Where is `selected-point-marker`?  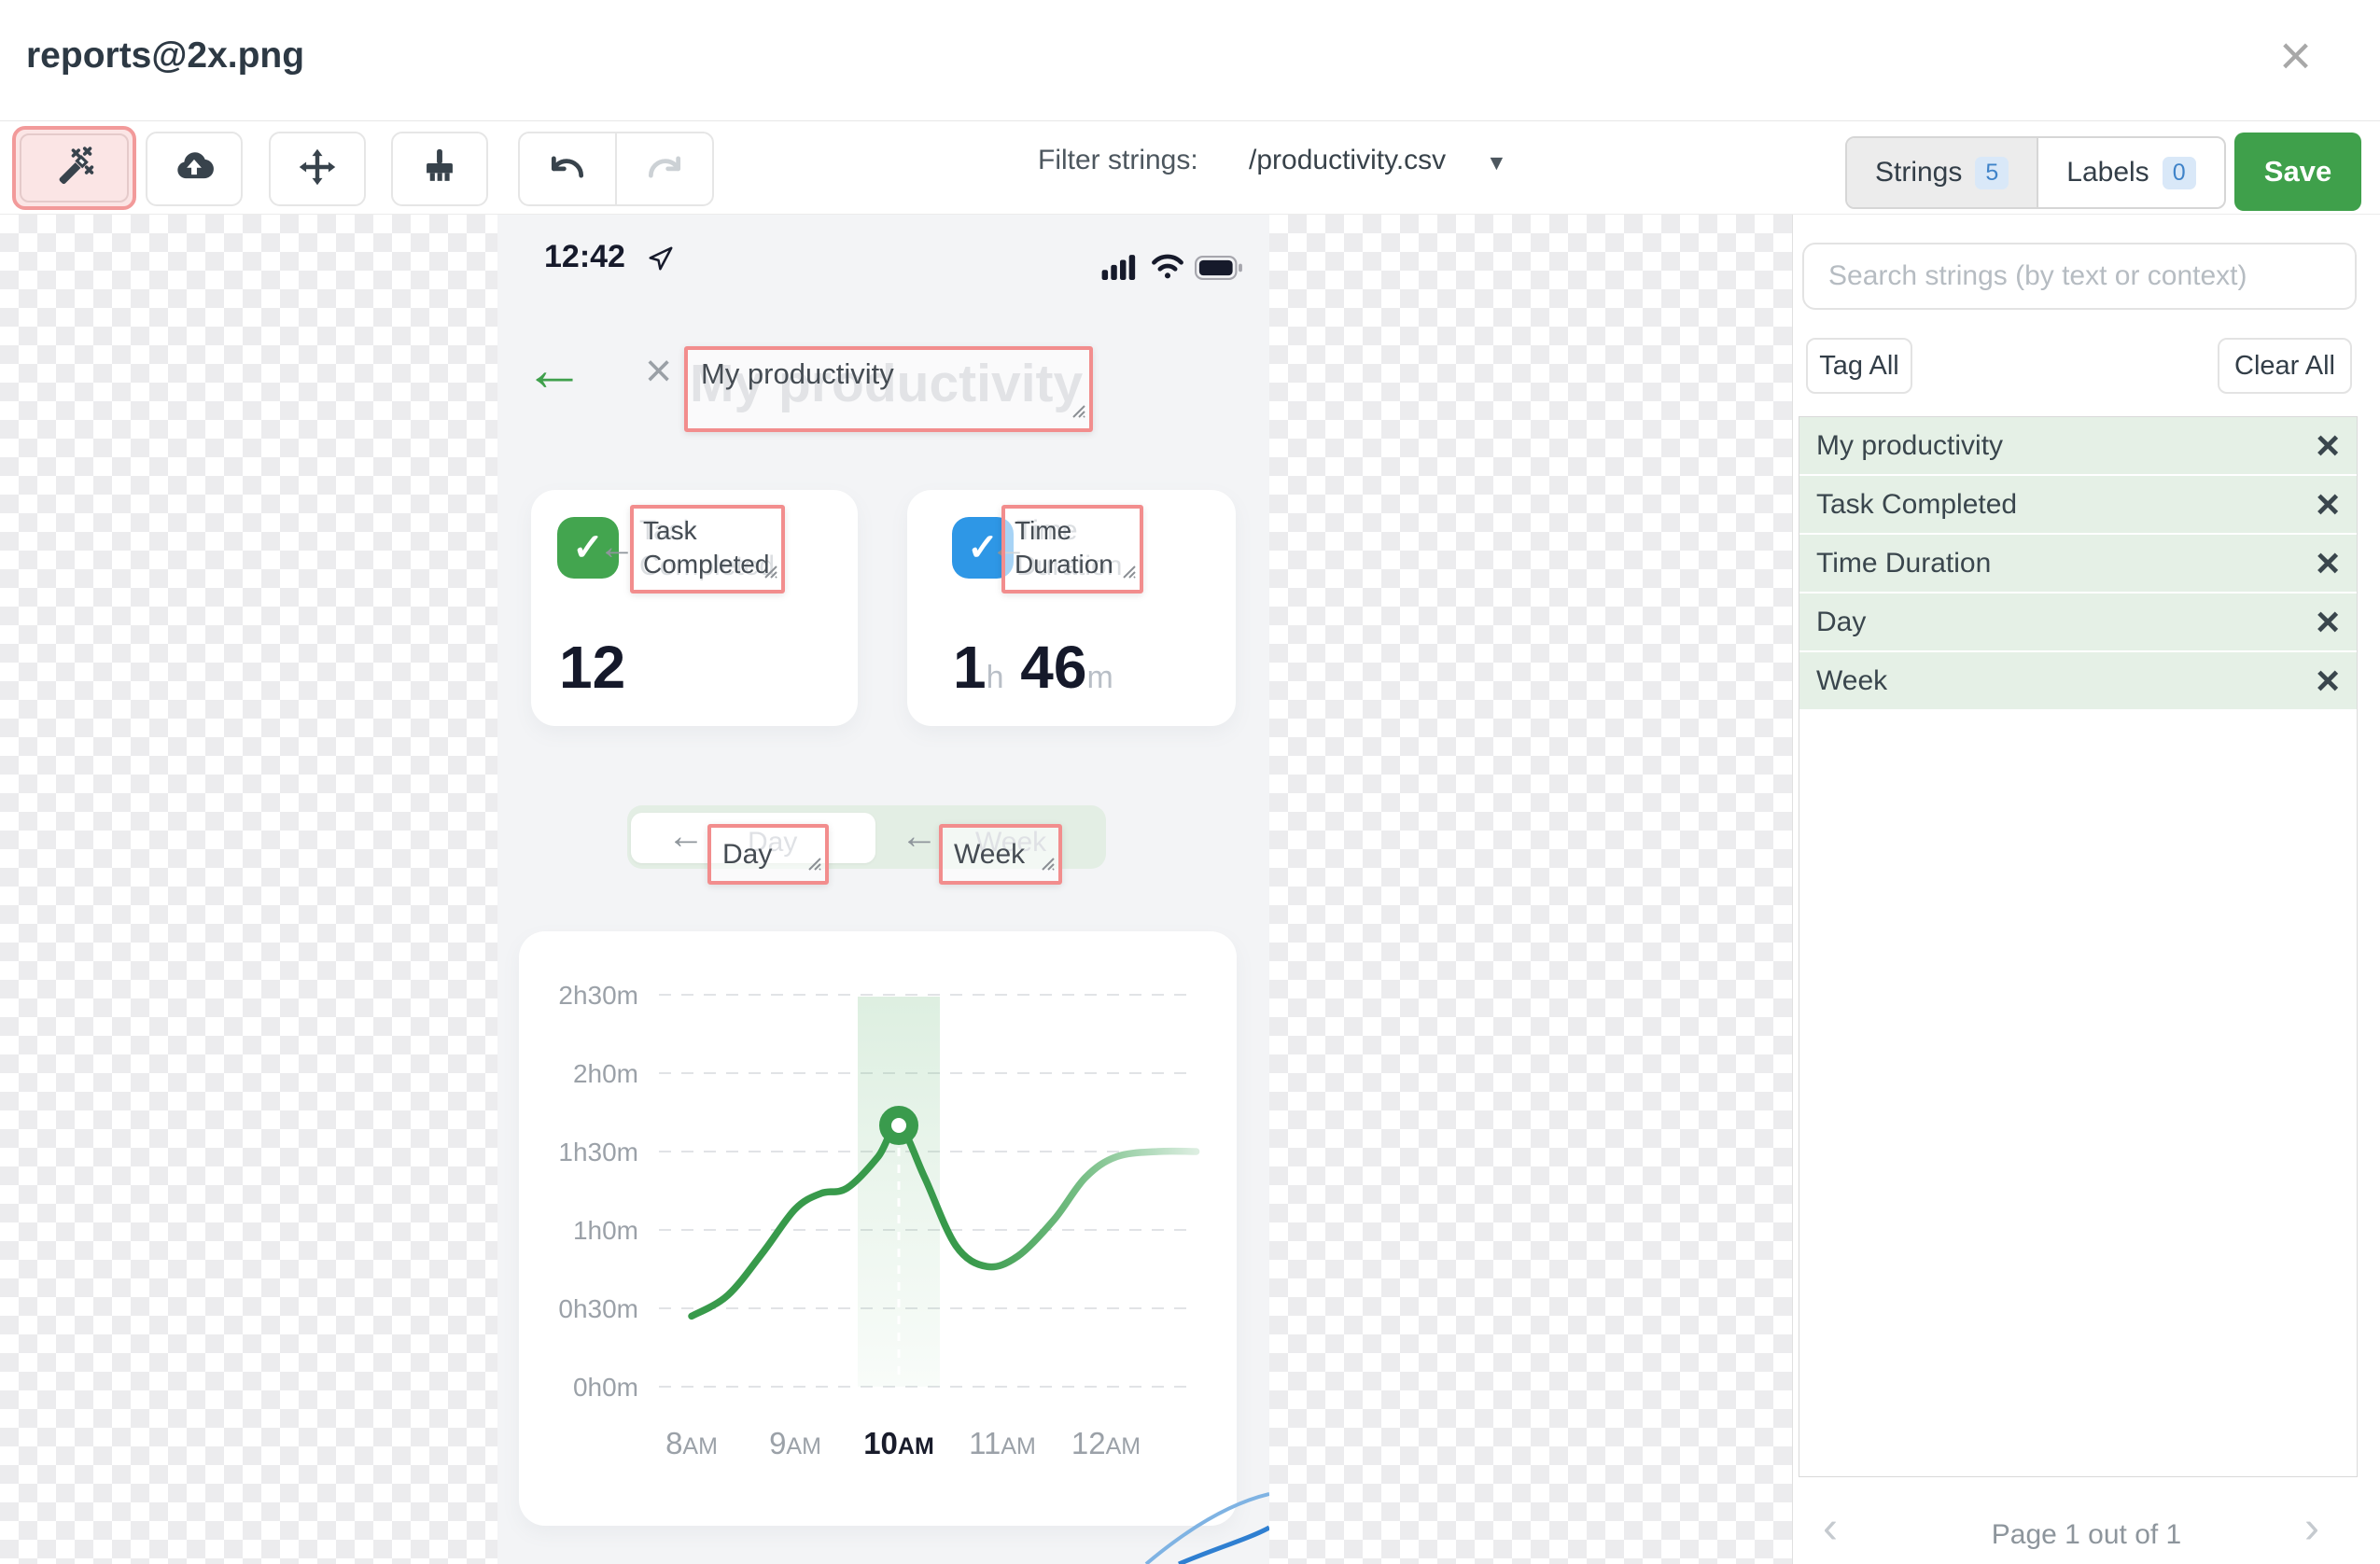 selected-point-marker is located at coordinates (898, 1125).